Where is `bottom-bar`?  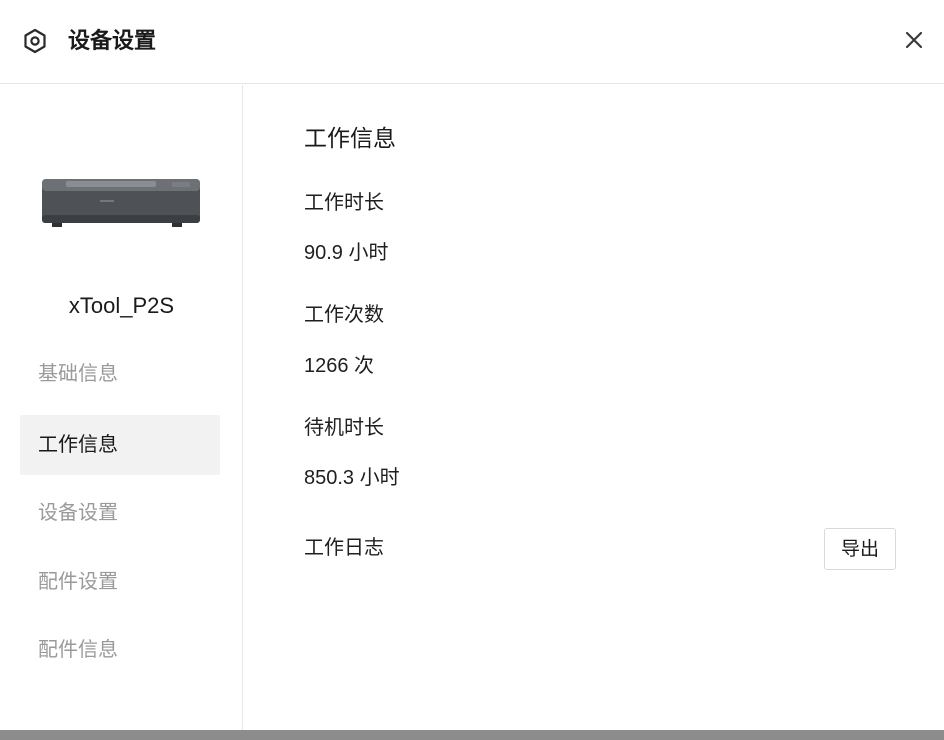
bottom-bar is located at coordinates (472, 735).